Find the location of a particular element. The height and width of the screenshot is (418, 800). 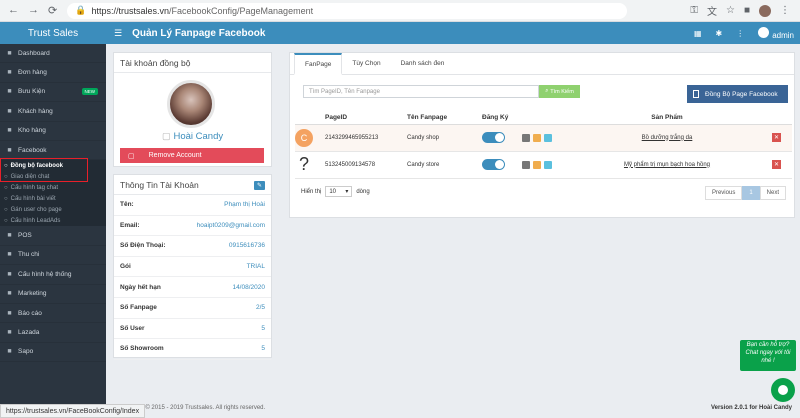

menu-toggle-icon: ☰ is located at coordinates (118, 33).